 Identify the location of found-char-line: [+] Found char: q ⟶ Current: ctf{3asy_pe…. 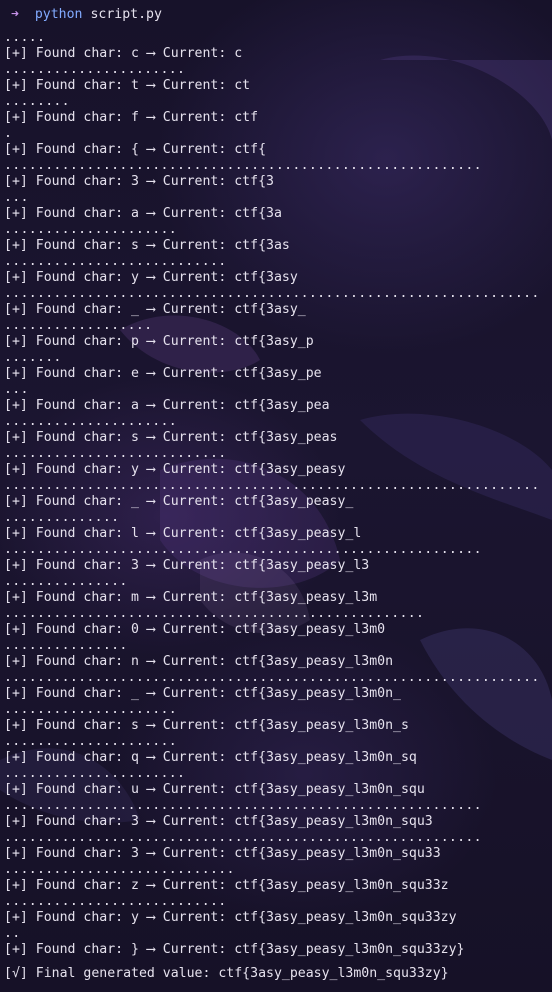
(210, 757).